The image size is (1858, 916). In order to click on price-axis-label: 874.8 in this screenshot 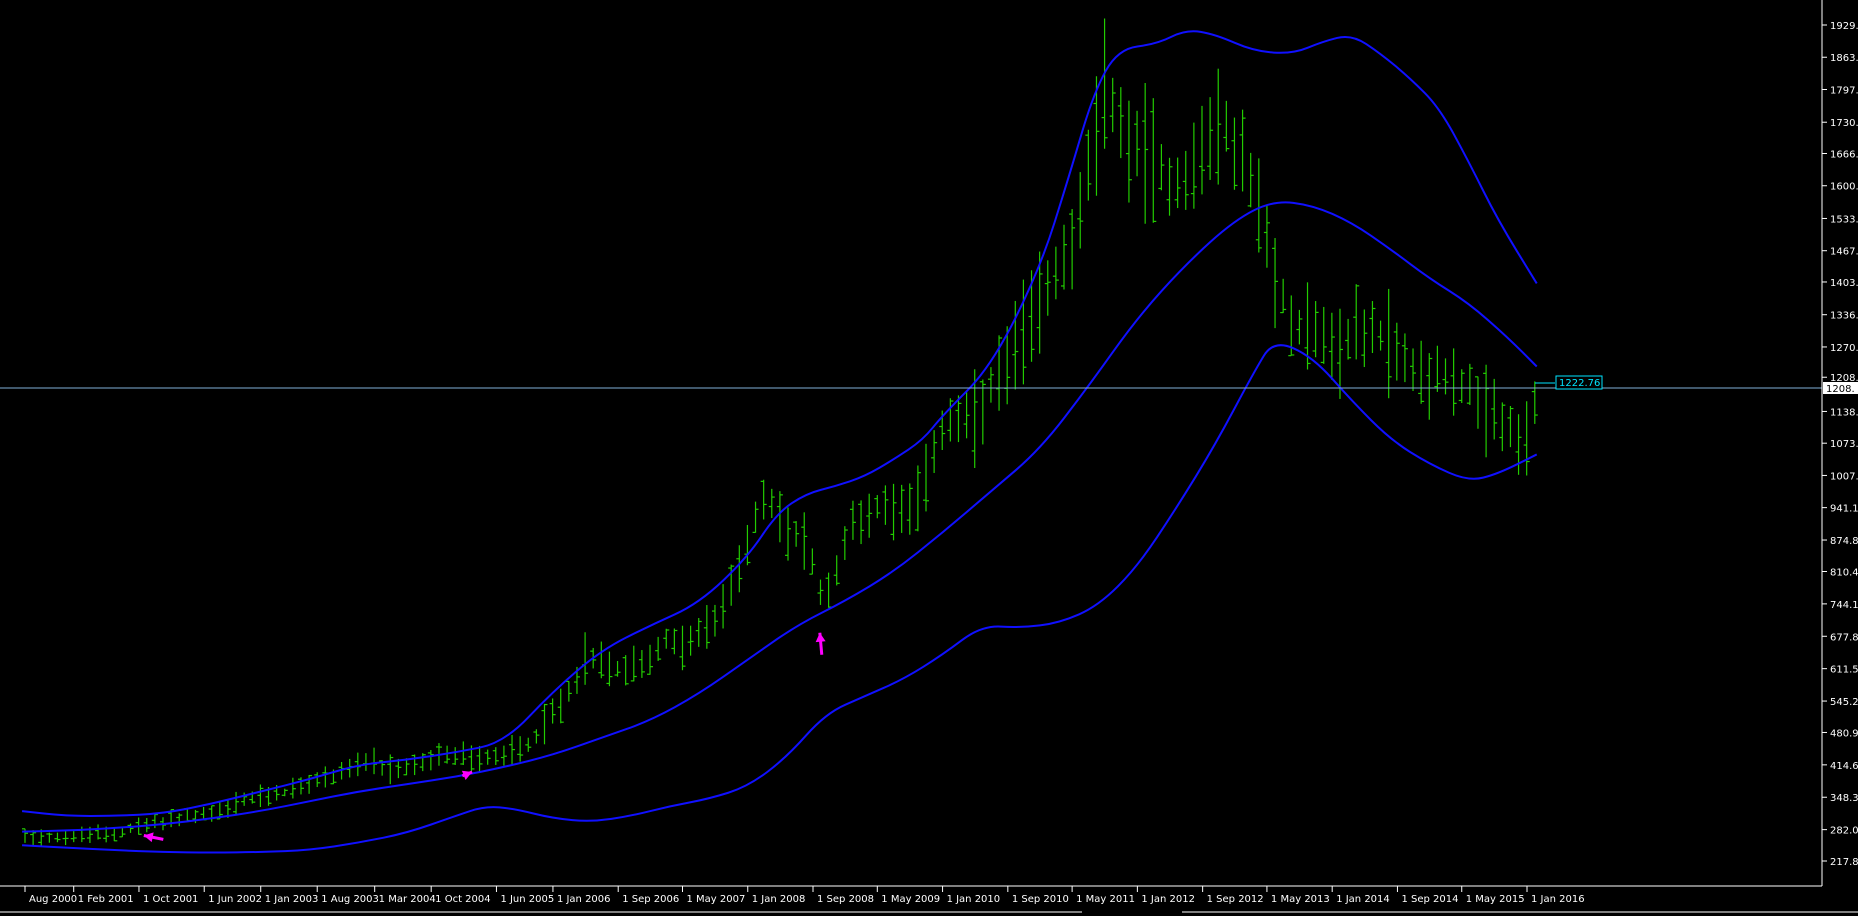, I will do `click(1844, 541)`.